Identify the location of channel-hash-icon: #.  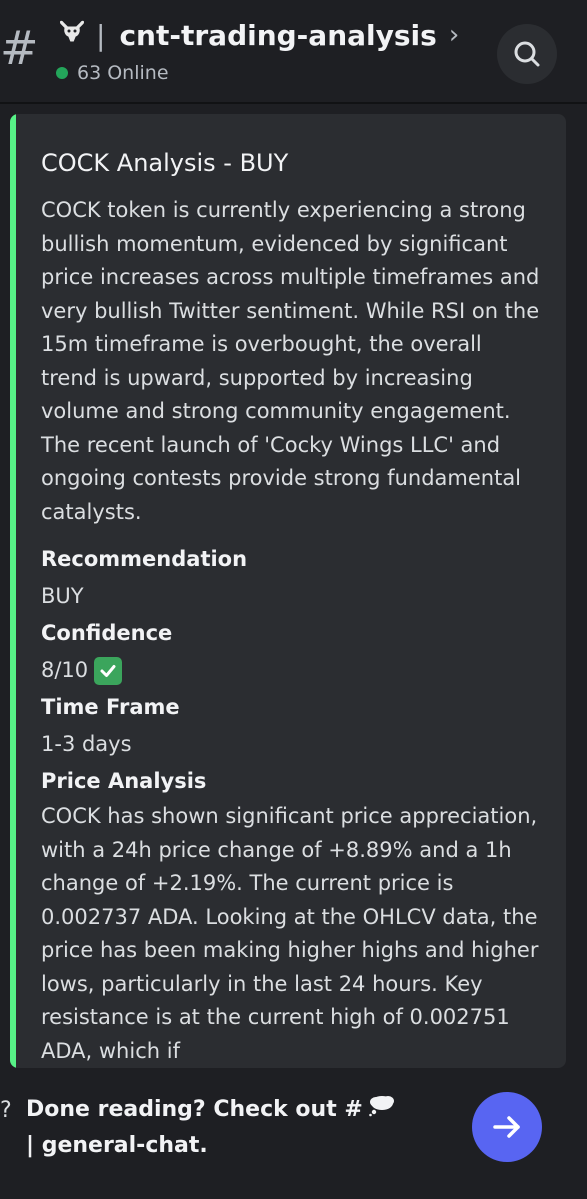
(19, 48).